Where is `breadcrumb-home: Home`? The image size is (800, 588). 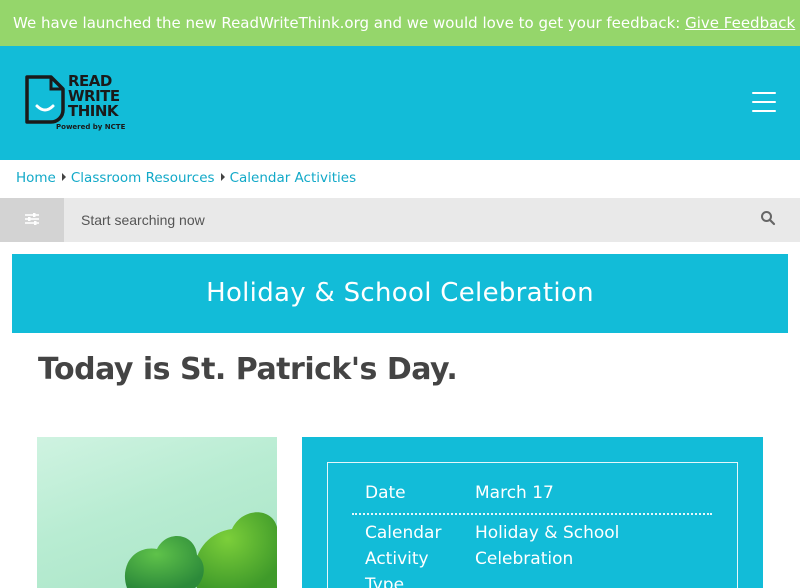
breadcrumb-home: Home is located at coordinates (36, 178).